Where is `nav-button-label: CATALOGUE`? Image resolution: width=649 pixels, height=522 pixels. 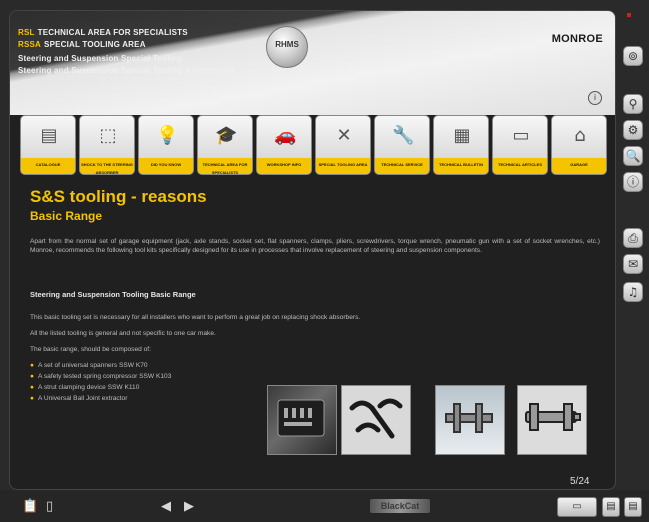 nav-button-label: CATALOGUE is located at coordinates (48, 166).